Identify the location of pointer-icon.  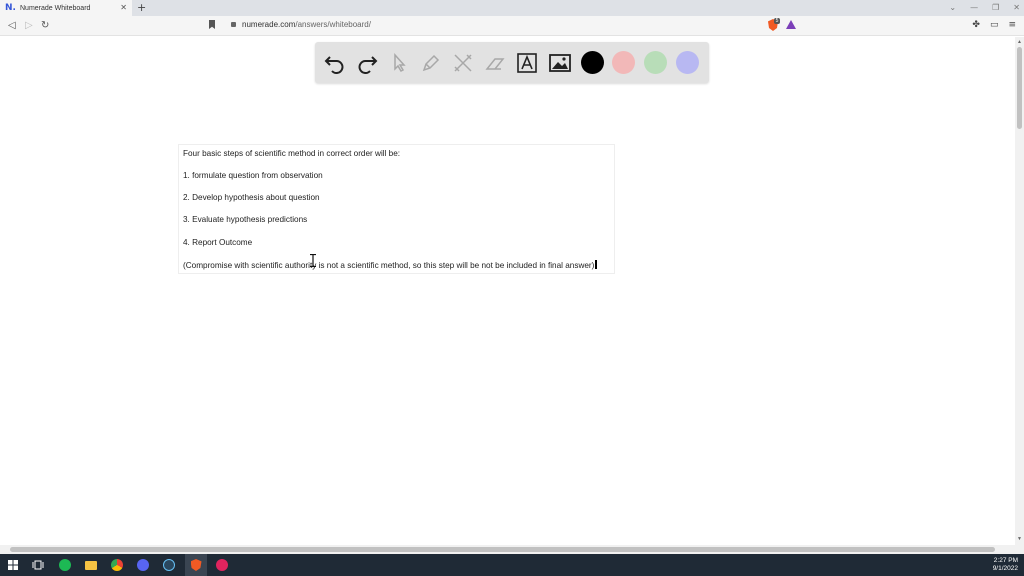
(400, 62).